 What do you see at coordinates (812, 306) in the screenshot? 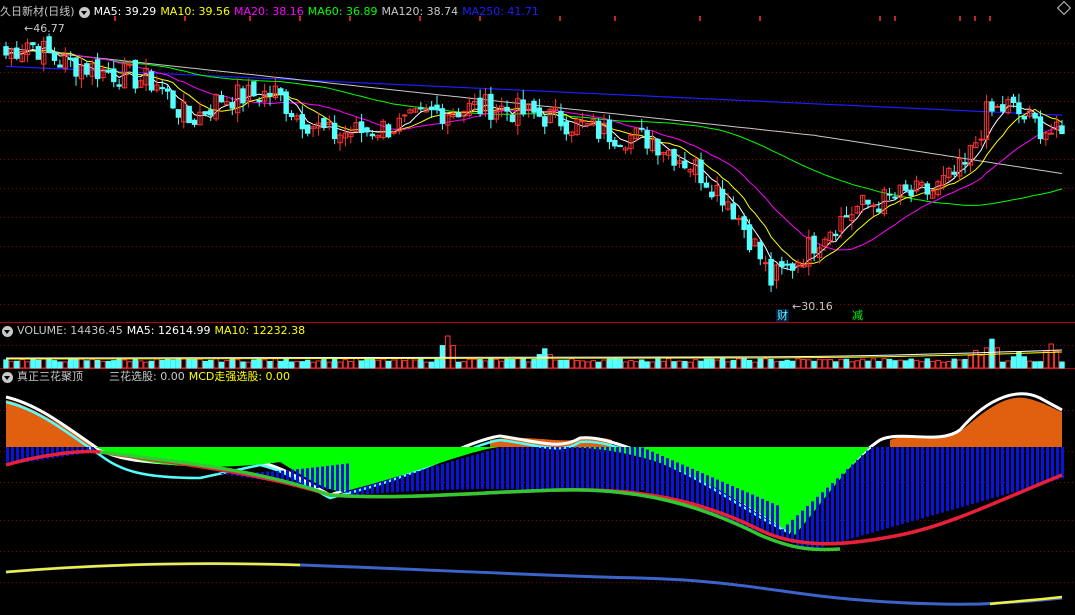
I see `low-price-label: ←30.16` at bounding box center [812, 306].